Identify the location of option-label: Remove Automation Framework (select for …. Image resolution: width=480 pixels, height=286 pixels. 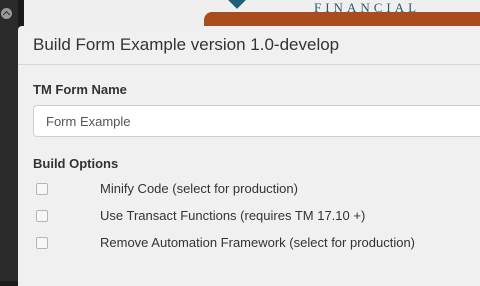
(258, 242).